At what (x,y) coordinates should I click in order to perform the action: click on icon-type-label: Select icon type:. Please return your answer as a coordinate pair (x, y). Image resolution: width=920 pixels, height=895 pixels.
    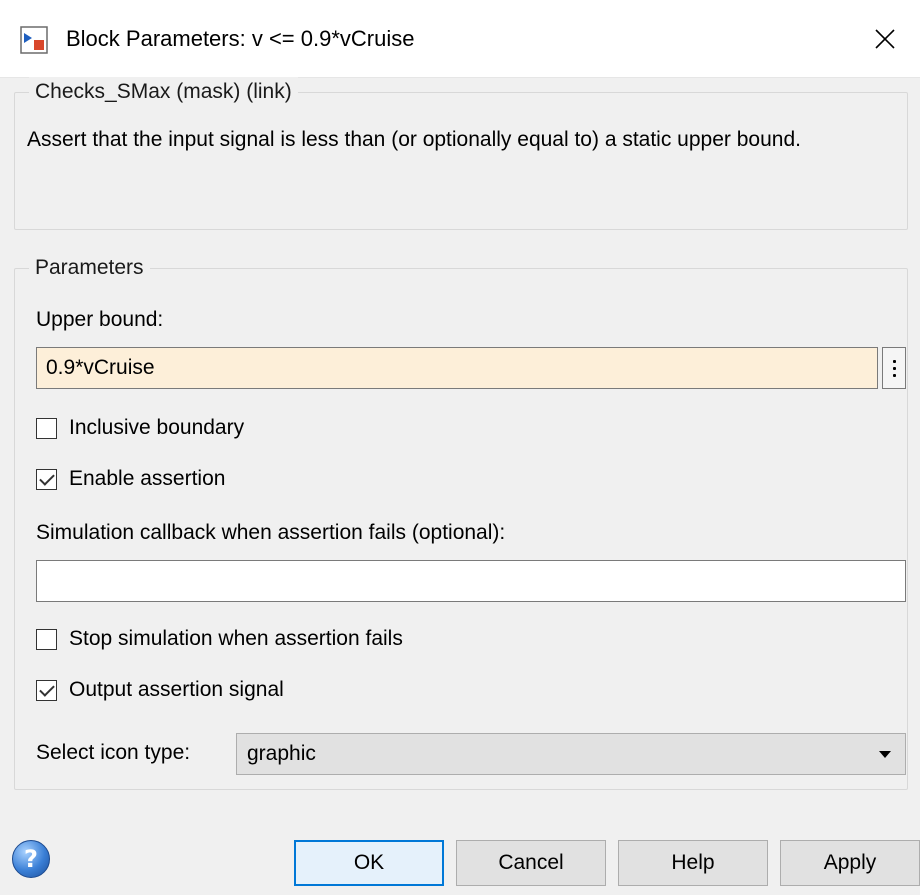
    Looking at the image, I should click on (113, 752).